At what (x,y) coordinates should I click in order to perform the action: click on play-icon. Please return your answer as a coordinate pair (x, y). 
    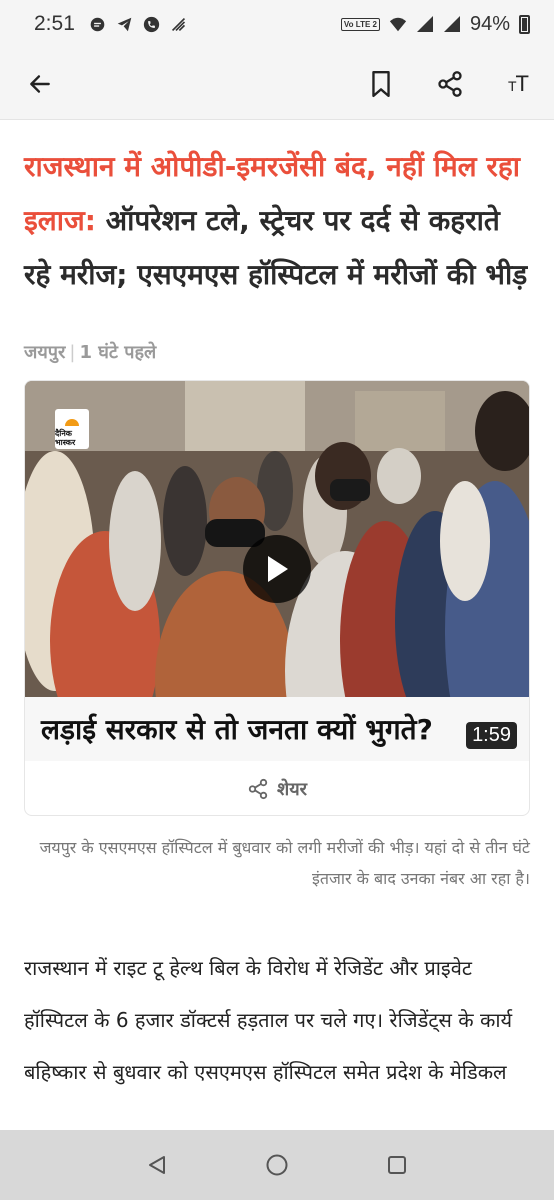
    Looking at the image, I should click on (278, 569).